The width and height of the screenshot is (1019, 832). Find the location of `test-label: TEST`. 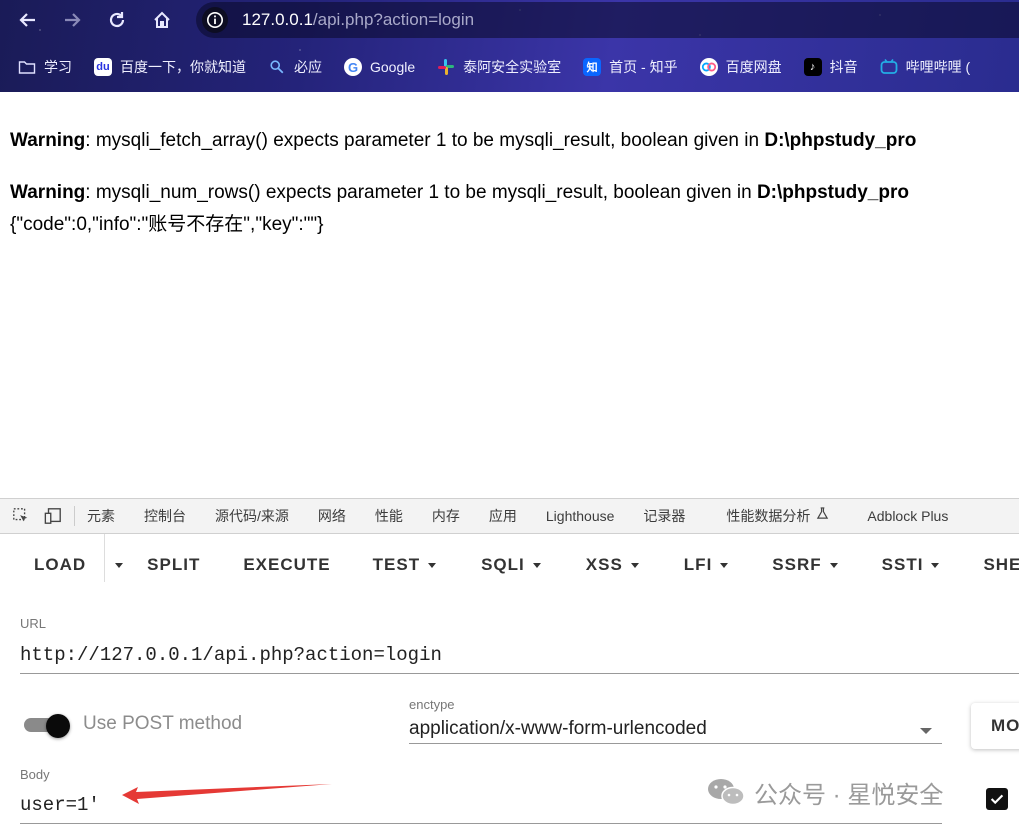

test-label: TEST is located at coordinates (396, 564).